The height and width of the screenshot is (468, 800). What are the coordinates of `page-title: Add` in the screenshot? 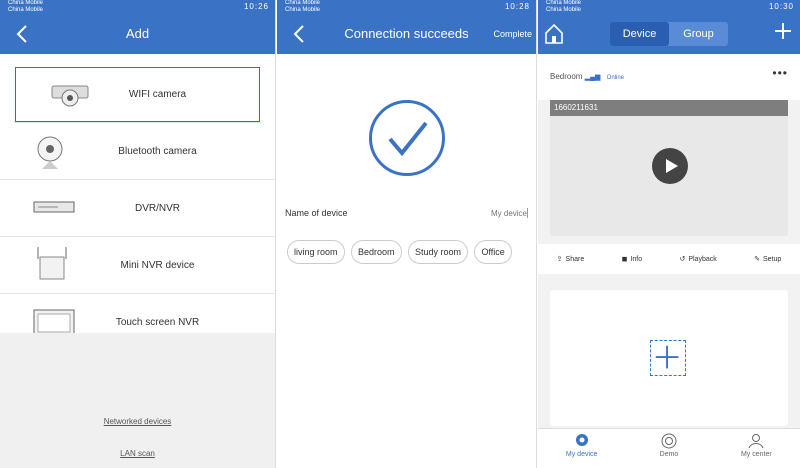 It's located at (137, 33).